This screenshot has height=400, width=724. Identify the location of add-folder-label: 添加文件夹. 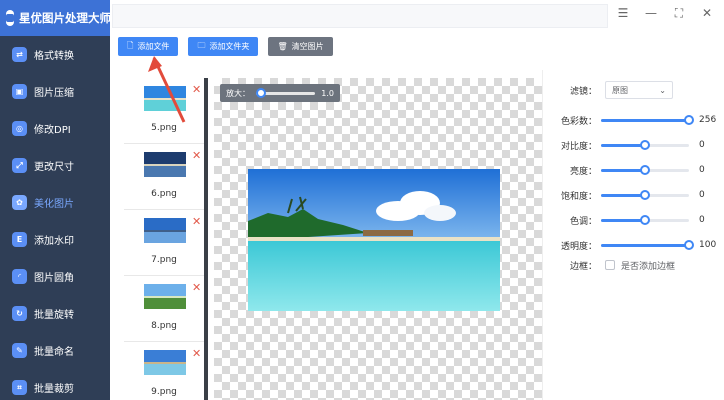
(229, 46).